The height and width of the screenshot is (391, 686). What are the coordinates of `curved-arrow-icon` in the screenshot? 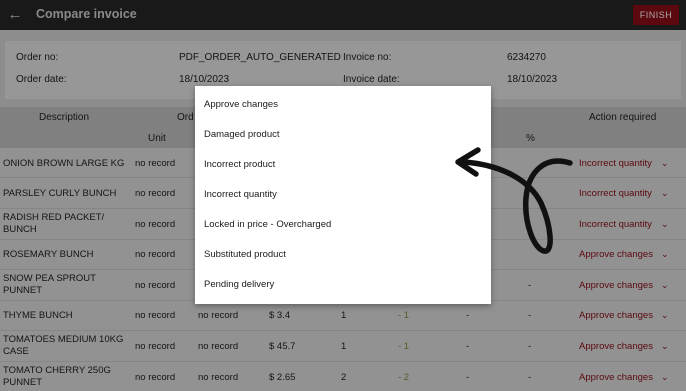 It's located at (514, 200).